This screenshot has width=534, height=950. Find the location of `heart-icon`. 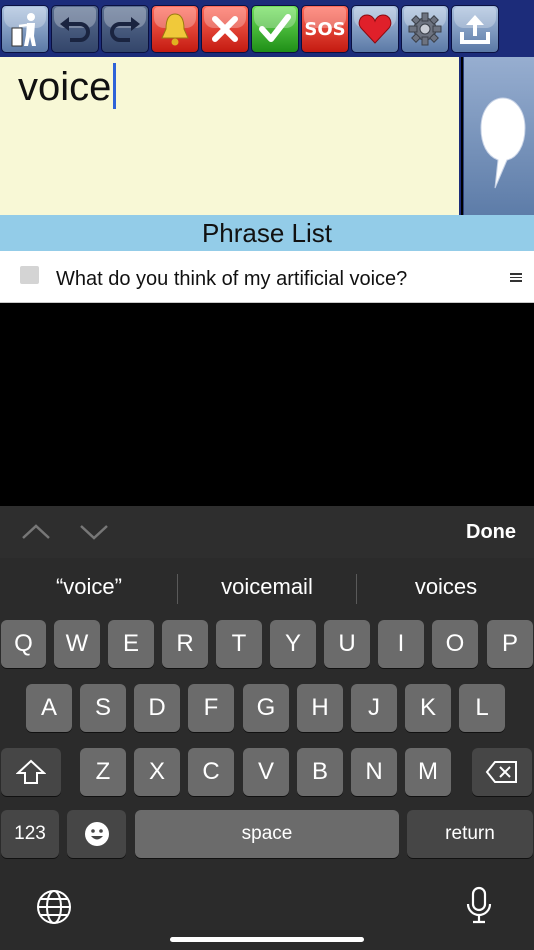

heart-icon is located at coordinates (375, 29).